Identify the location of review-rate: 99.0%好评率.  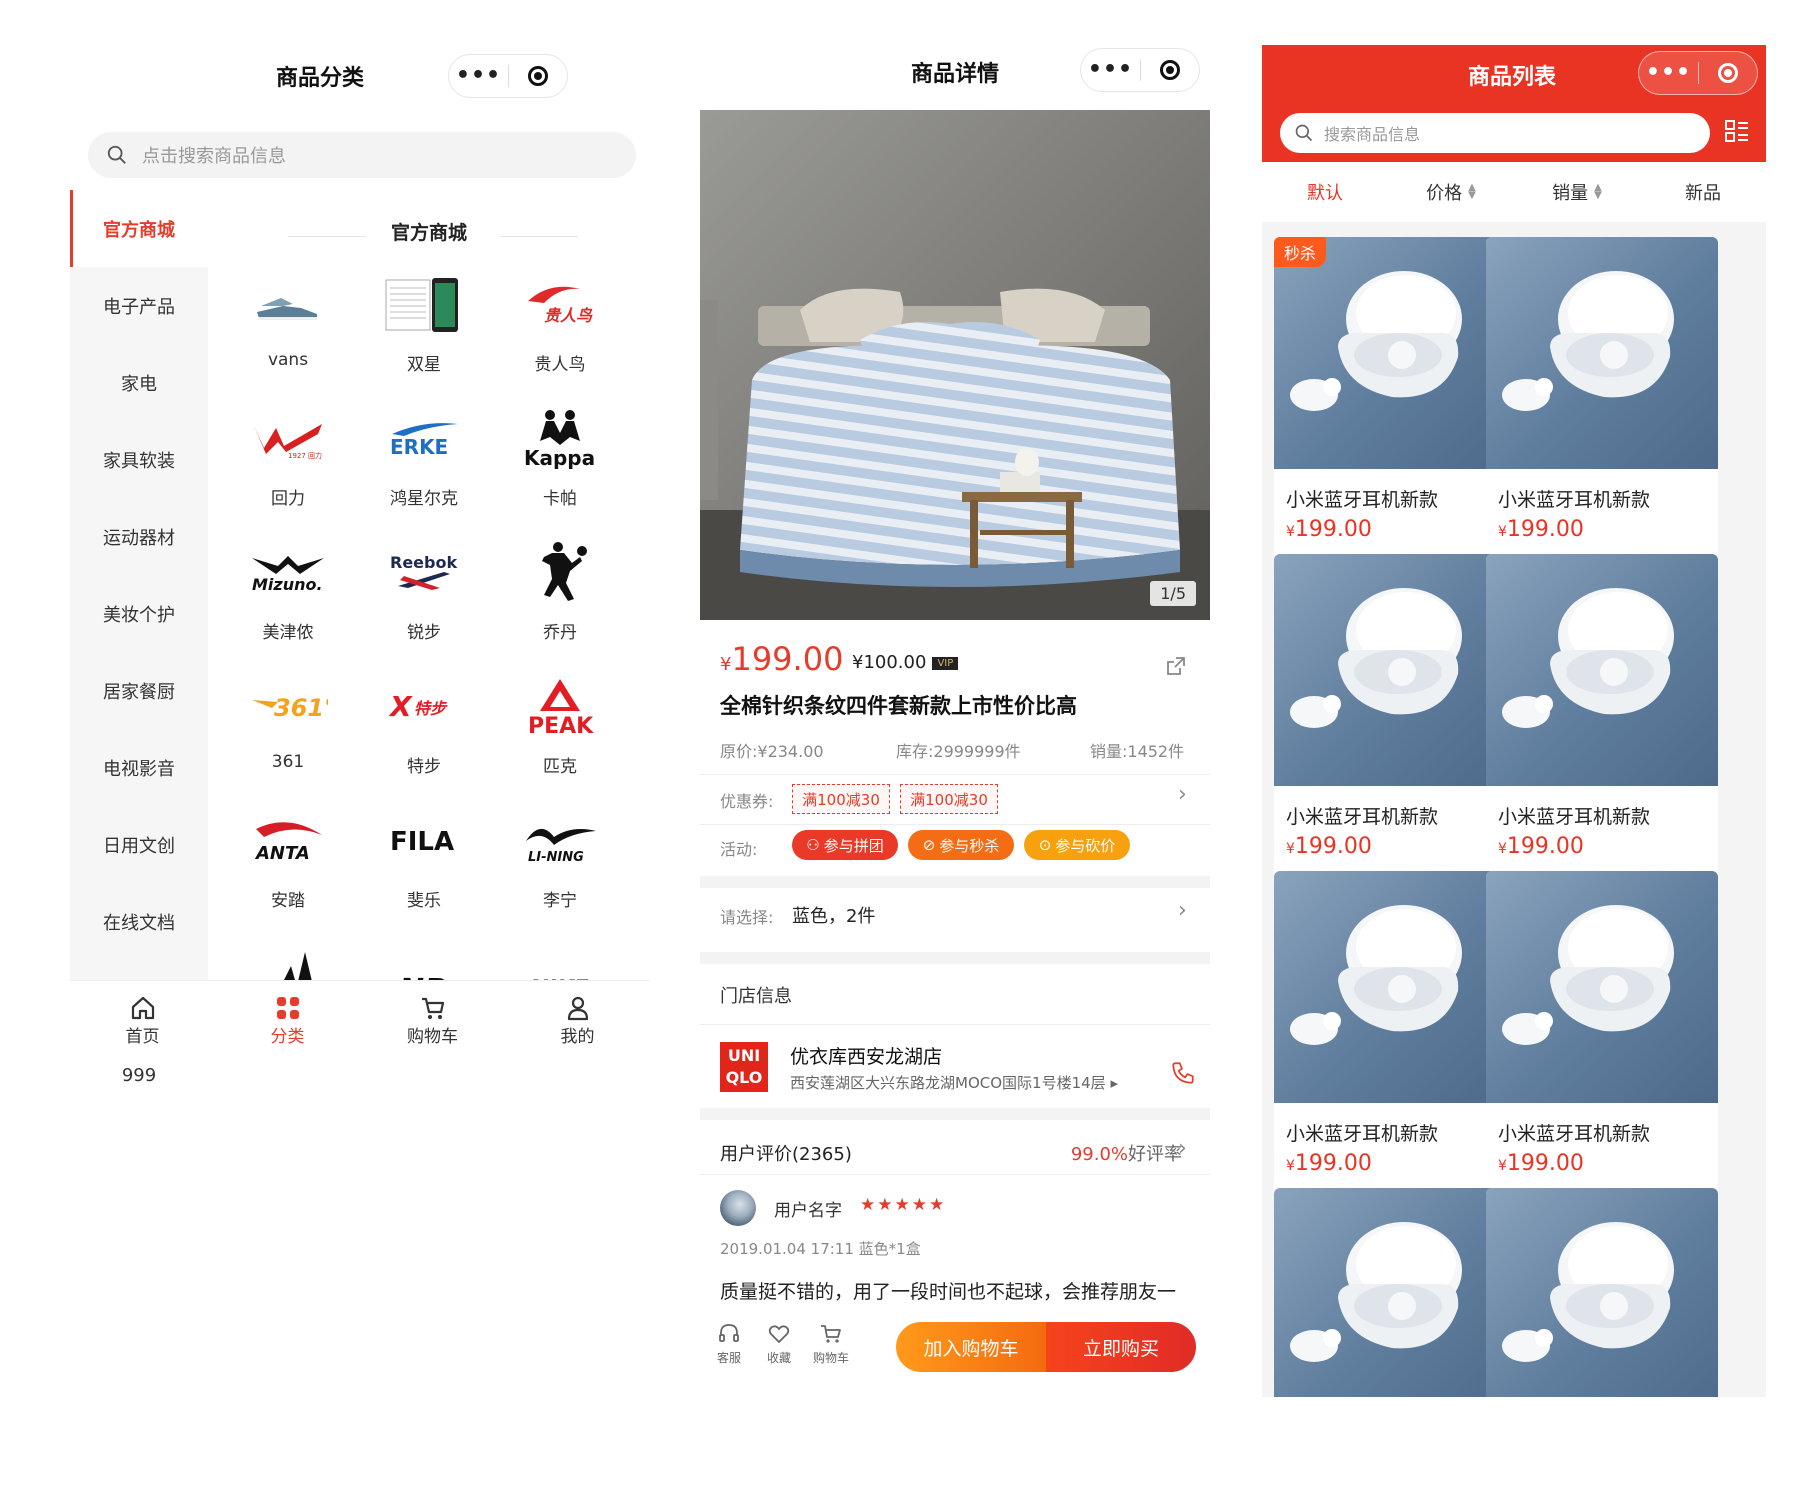
(1126, 1153).